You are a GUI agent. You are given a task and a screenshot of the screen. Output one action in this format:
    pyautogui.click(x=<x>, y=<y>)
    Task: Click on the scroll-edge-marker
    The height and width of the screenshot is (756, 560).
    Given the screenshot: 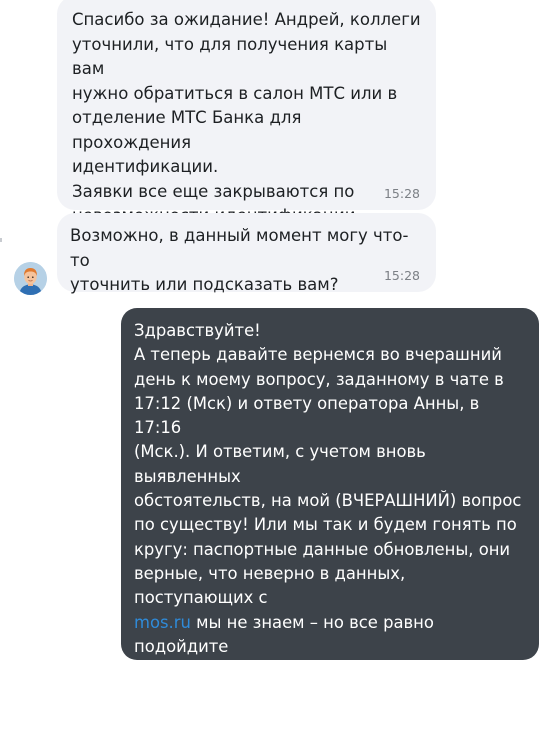 What is the action you would take?
    pyautogui.click(x=1, y=240)
    